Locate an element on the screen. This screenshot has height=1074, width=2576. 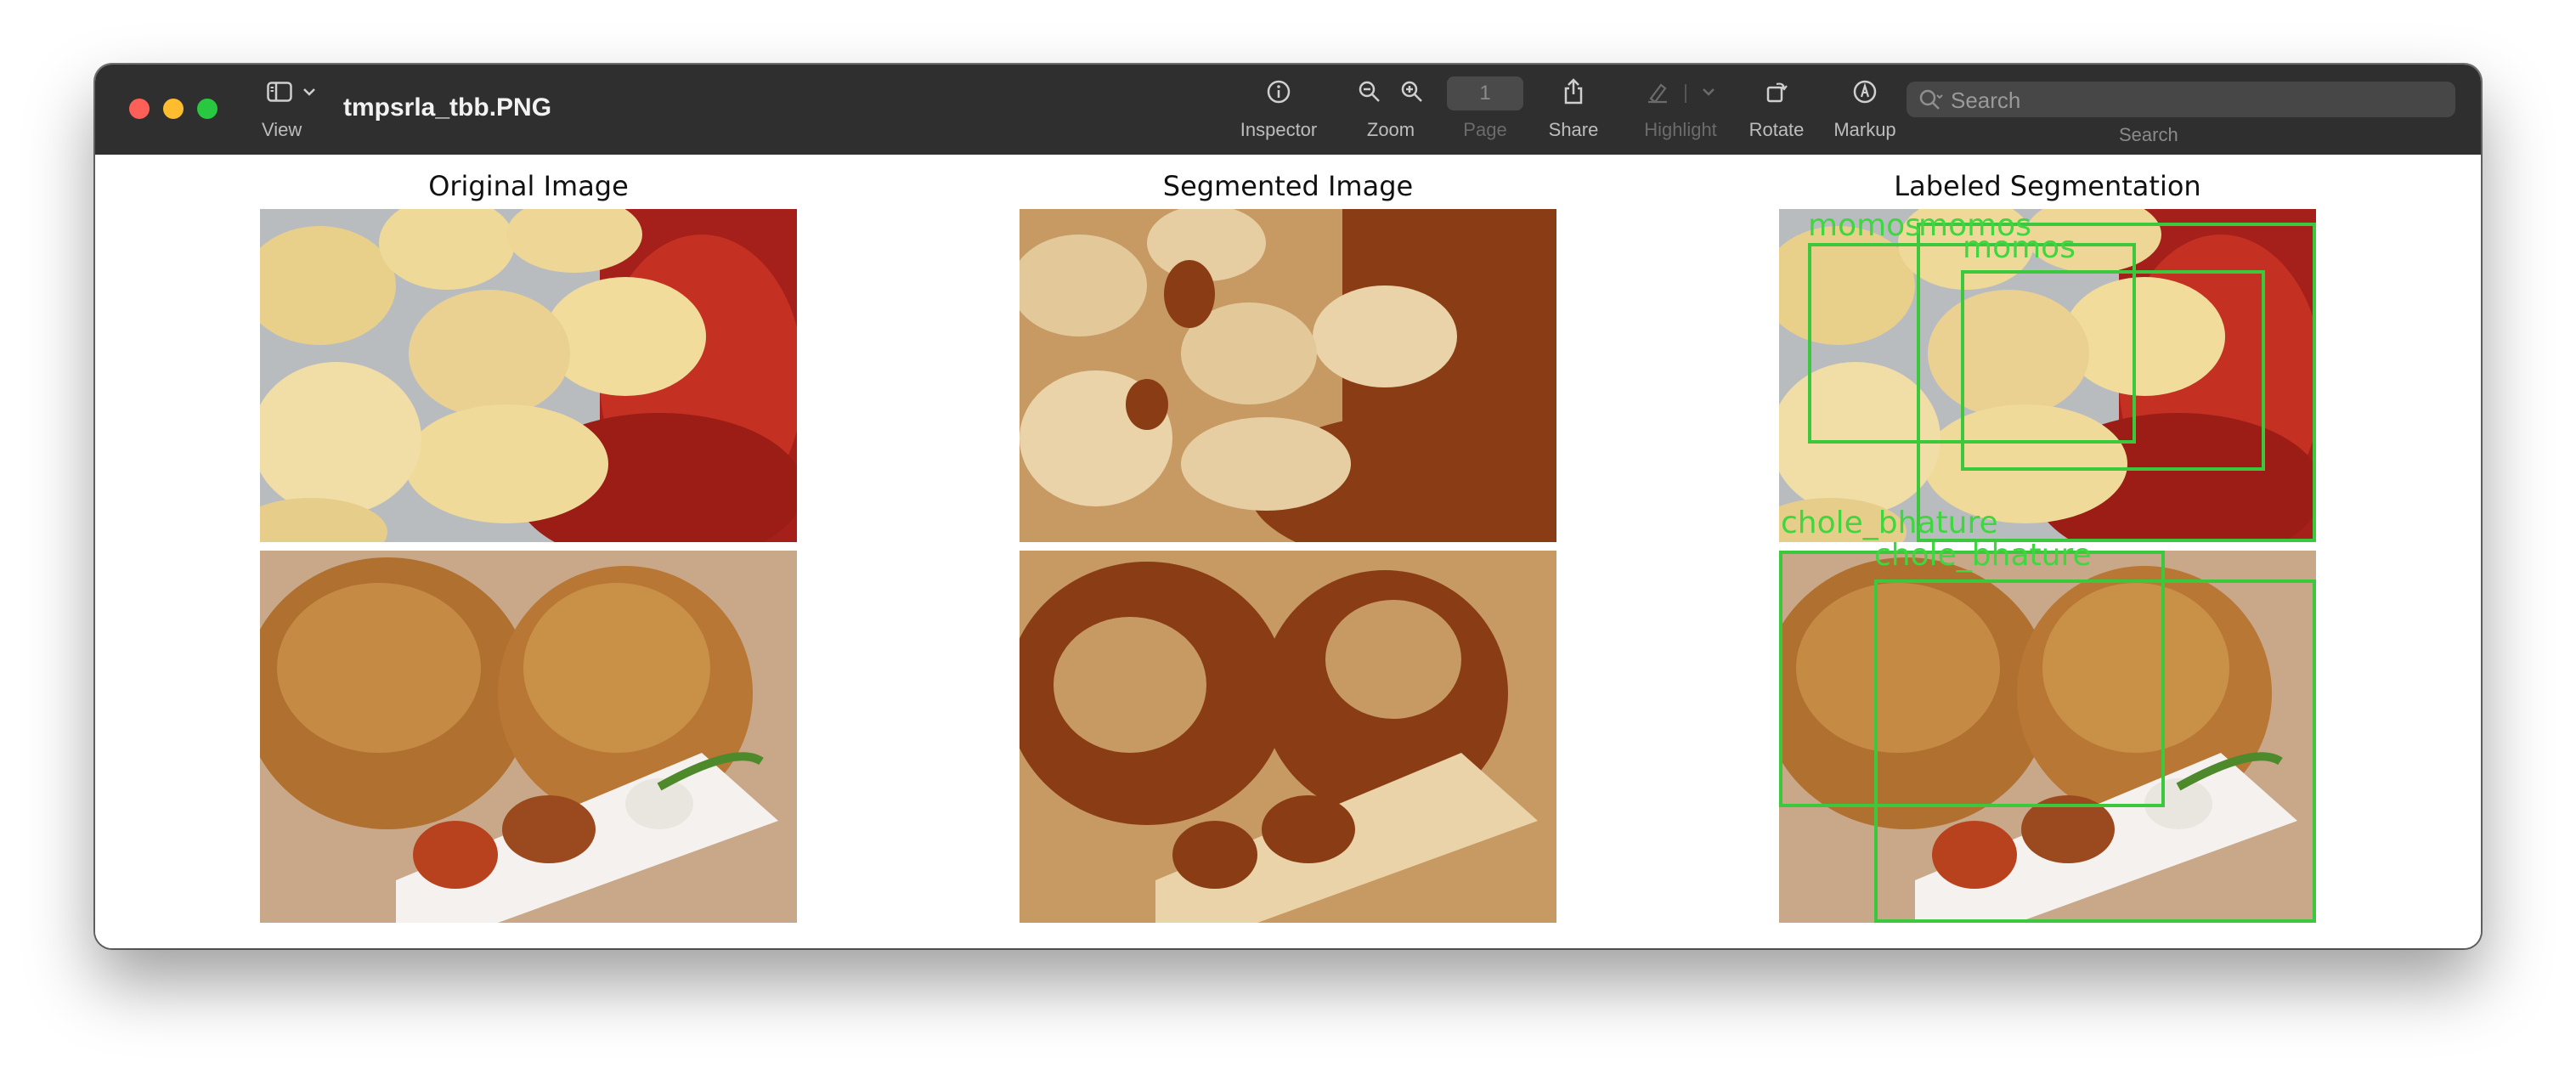
inspector-button: Inspector is located at coordinates (1278, 108).